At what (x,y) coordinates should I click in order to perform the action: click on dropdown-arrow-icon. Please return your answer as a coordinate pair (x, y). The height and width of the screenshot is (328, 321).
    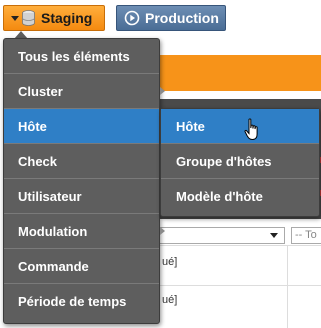
    Looking at the image, I should click on (274, 235).